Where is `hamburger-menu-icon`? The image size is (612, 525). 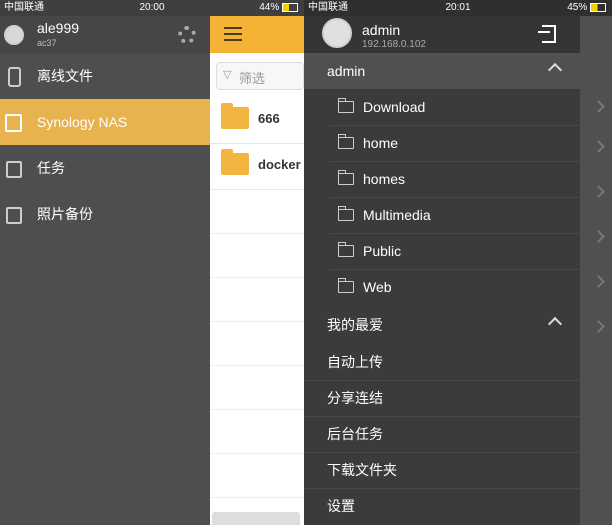
hamburger-menu-icon is located at coordinates (233, 34).